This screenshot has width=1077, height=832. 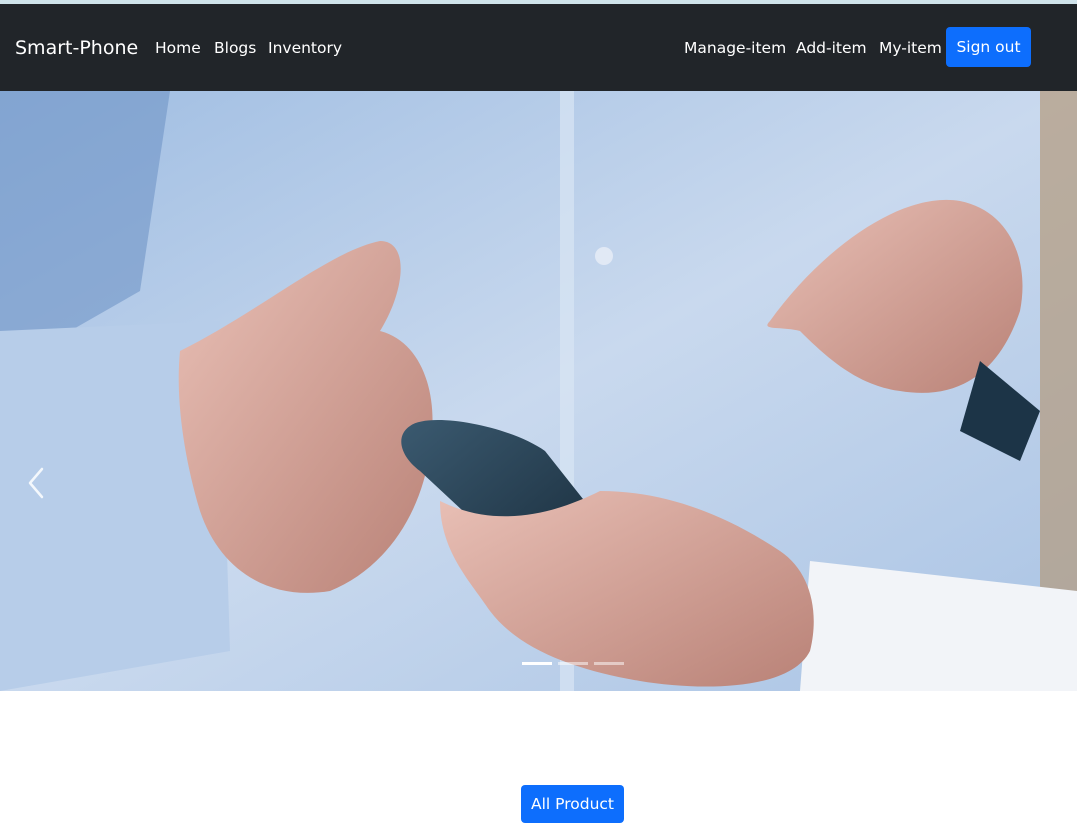 I want to click on nav-link-add-item: Add-item, so click(x=831, y=48).